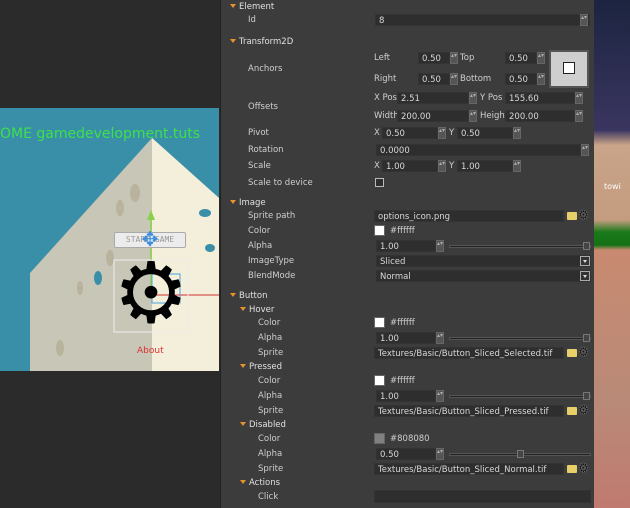  What do you see at coordinates (433, 98) in the screenshot?
I see `xpos-field: 2.51` at bounding box center [433, 98].